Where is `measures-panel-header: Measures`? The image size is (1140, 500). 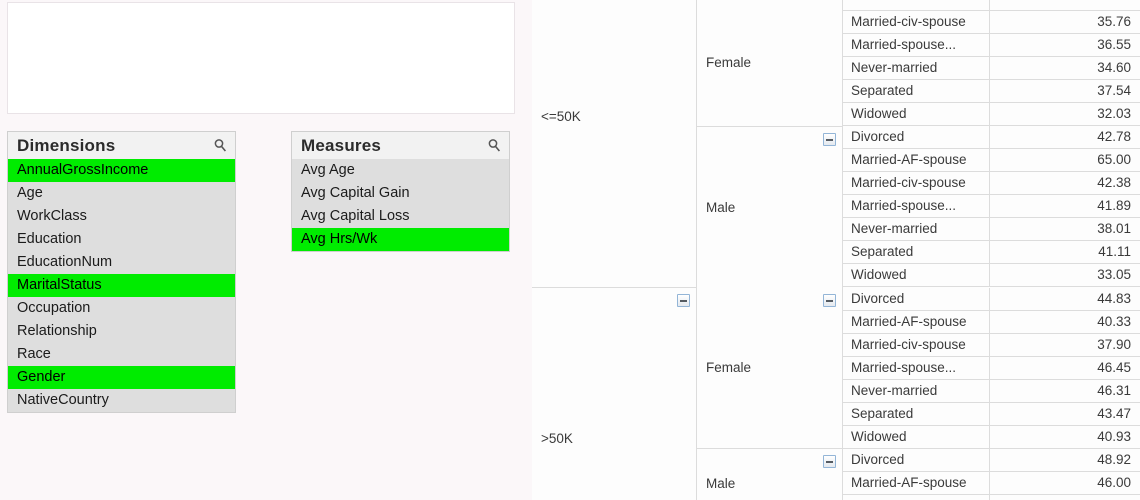
measures-panel-header: Measures is located at coordinates (400, 145).